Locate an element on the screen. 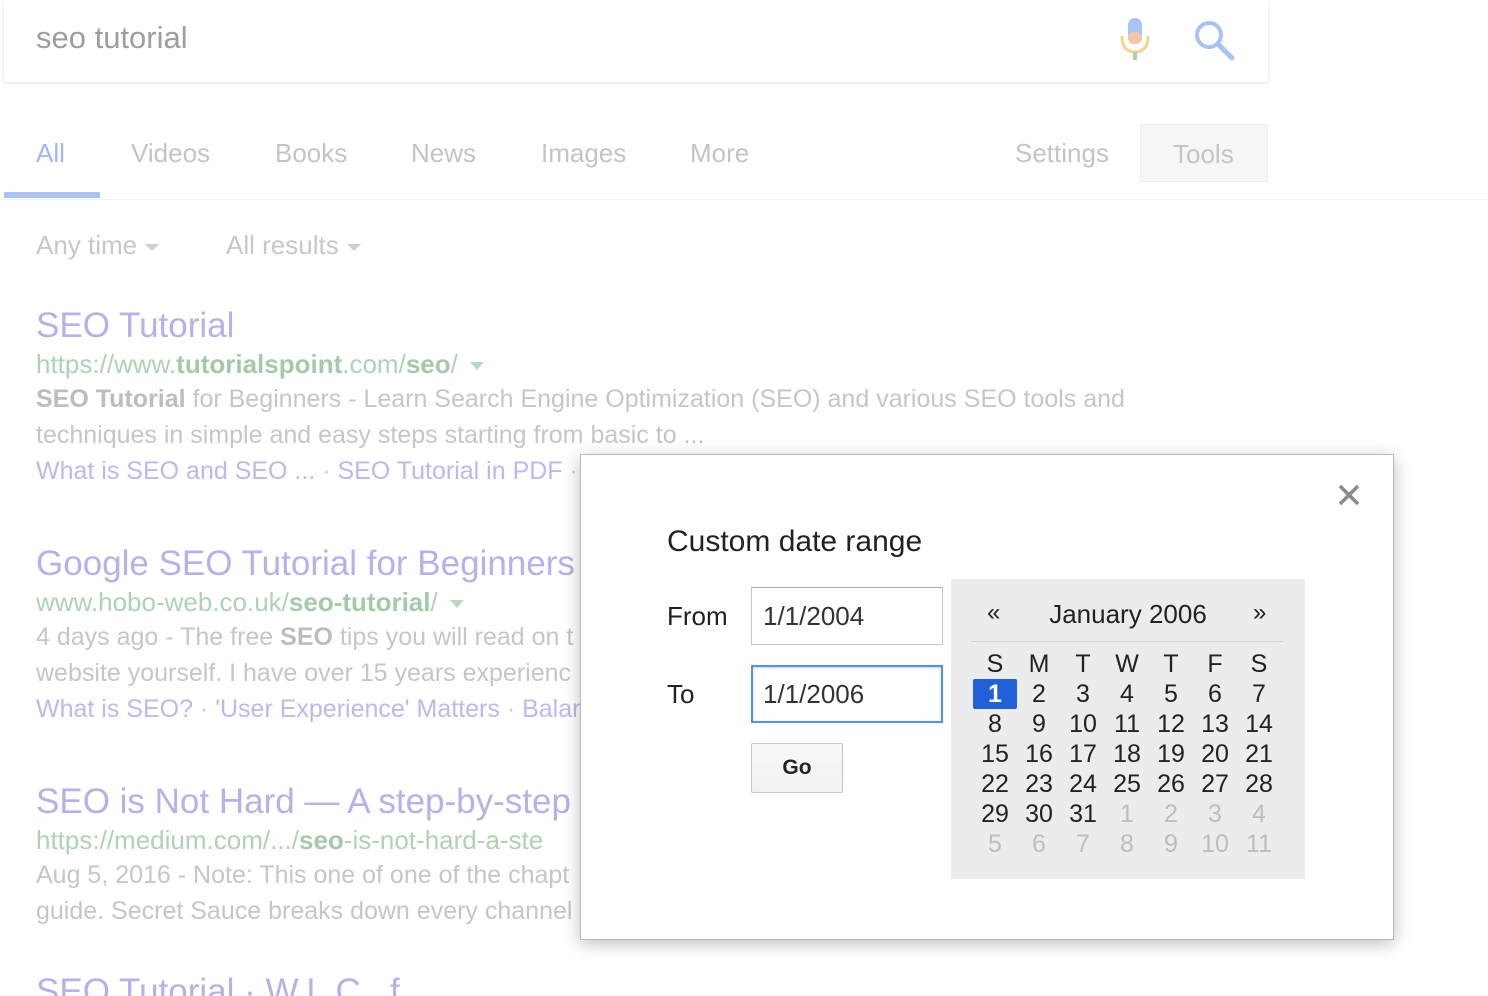 This screenshot has width=1488, height=996. calendar-day: 17 is located at coordinates (1083, 754).